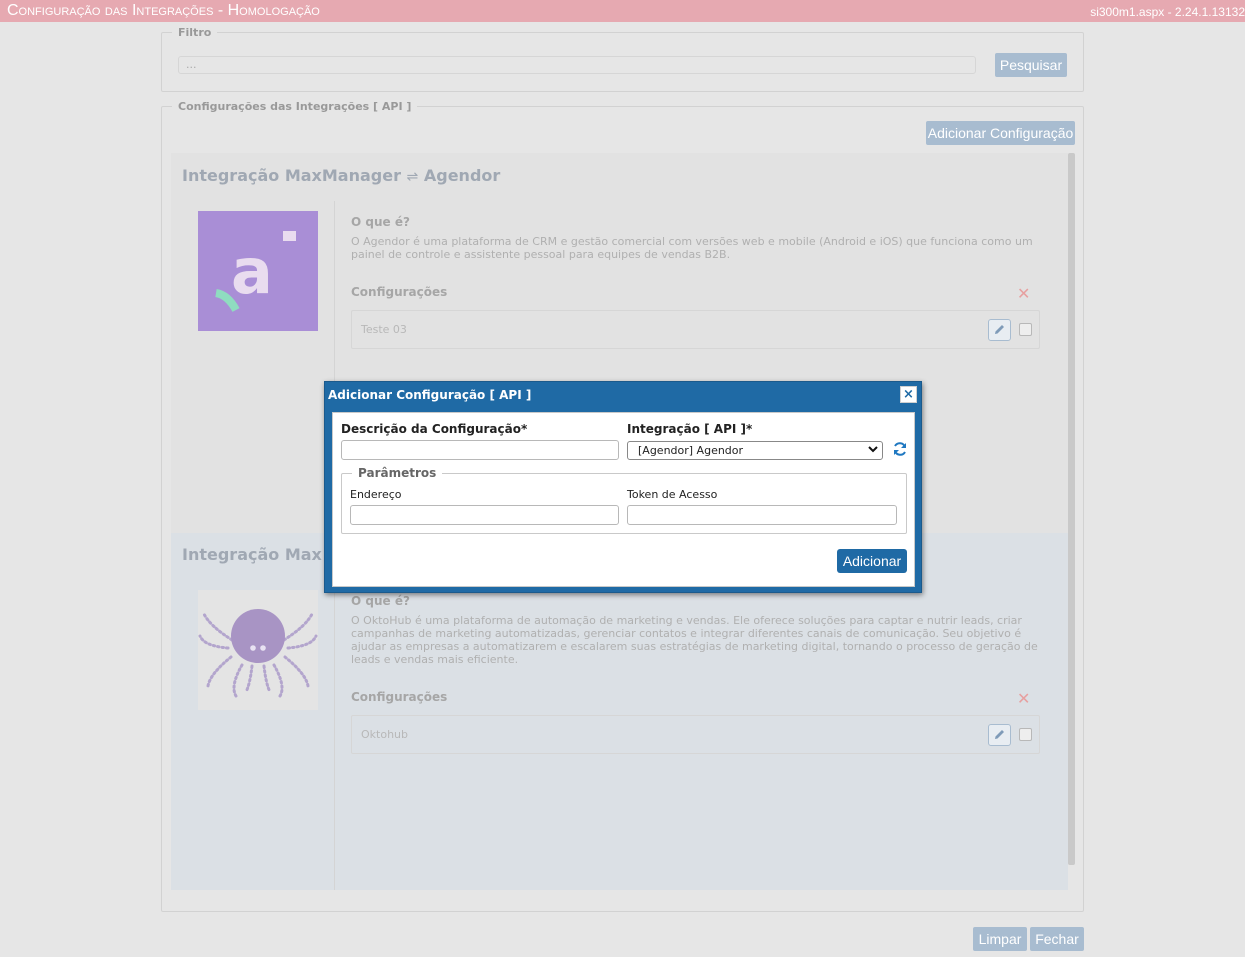 The height and width of the screenshot is (957, 1245). I want to click on oktohub-logo, so click(258, 650).